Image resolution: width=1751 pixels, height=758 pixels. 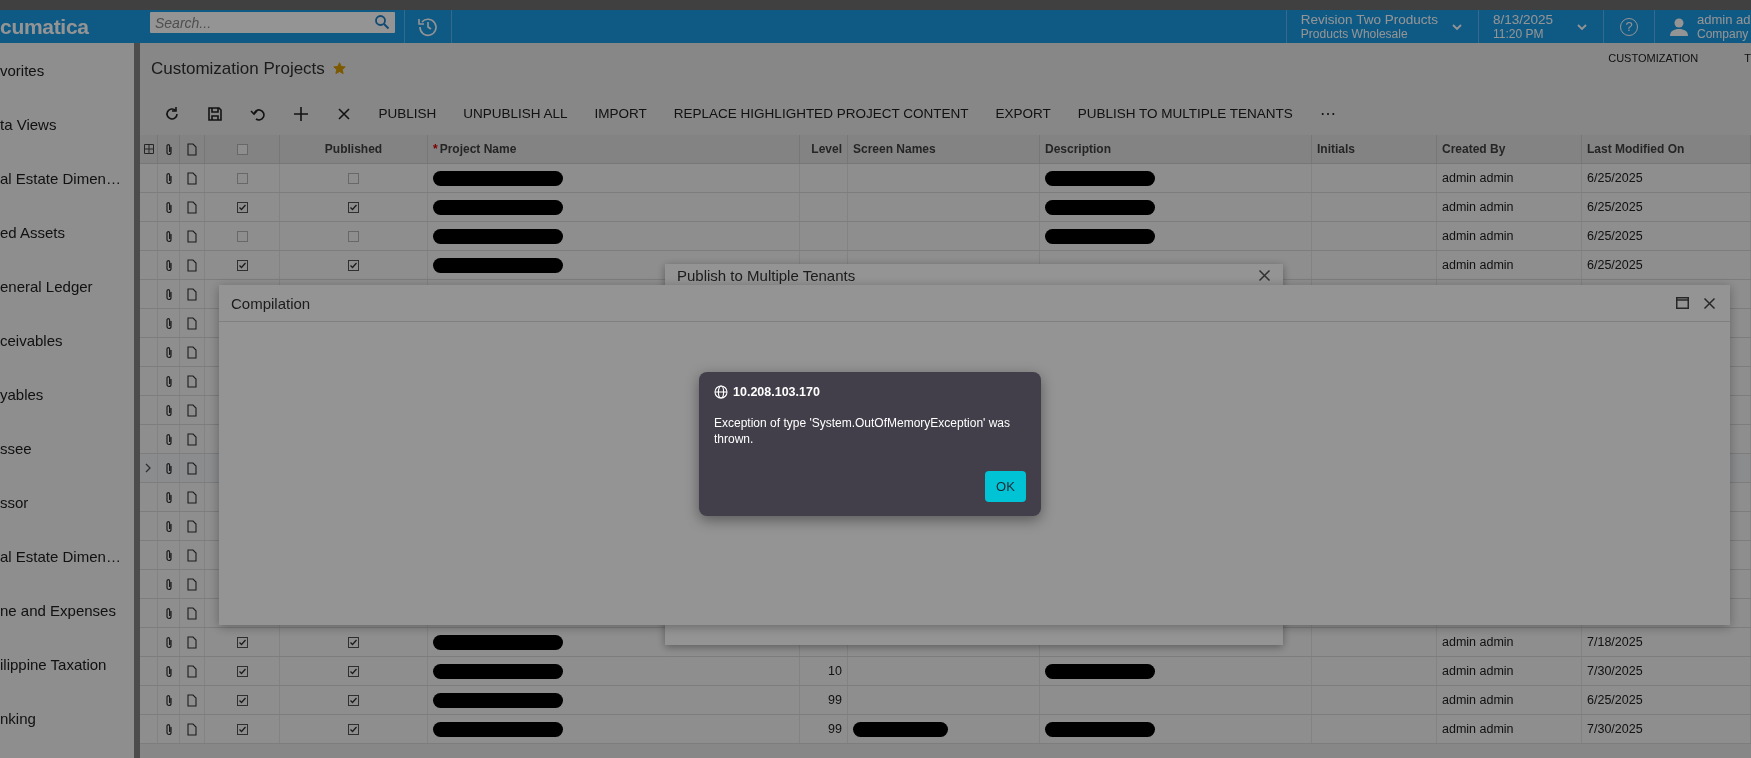 I want to click on alert-message: Exception of type 'System.OutOfMemoryException' was thrown., so click(x=863, y=431).